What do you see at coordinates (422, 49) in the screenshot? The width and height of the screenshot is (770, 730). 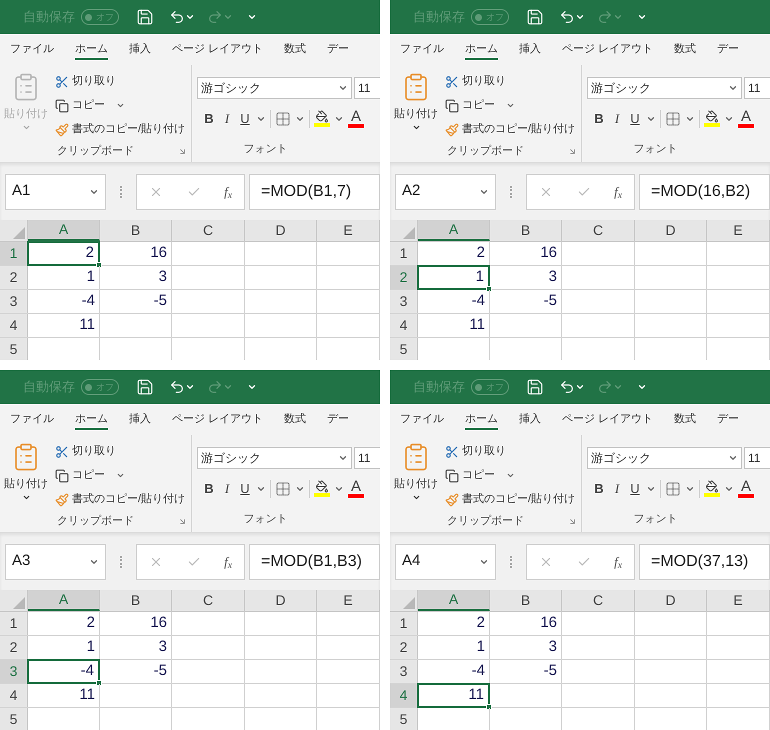 I see `ribbon-tab: ファイル` at bounding box center [422, 49].